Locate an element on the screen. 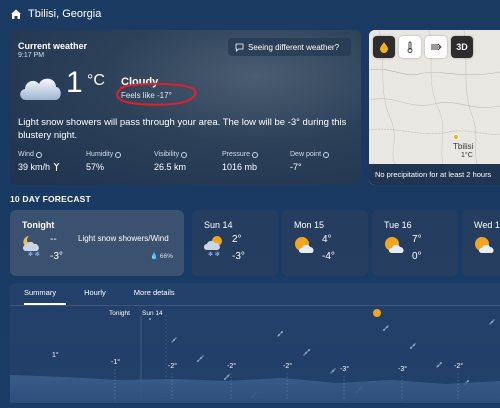  stat-label: Wind is located at coordinates (26, 154).